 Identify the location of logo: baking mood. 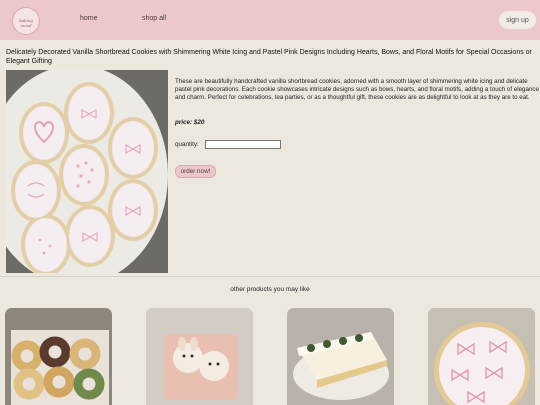
(26, 21).